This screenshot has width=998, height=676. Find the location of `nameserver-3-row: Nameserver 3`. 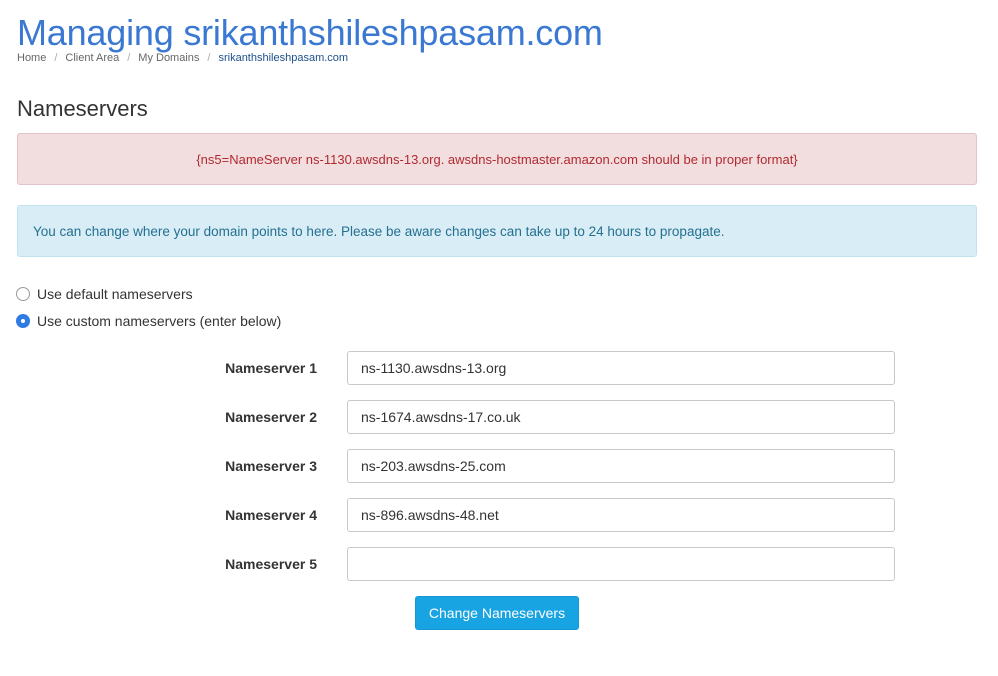

nameserver-3-row: Nameserver 3 is located at coordinates (499, 466).